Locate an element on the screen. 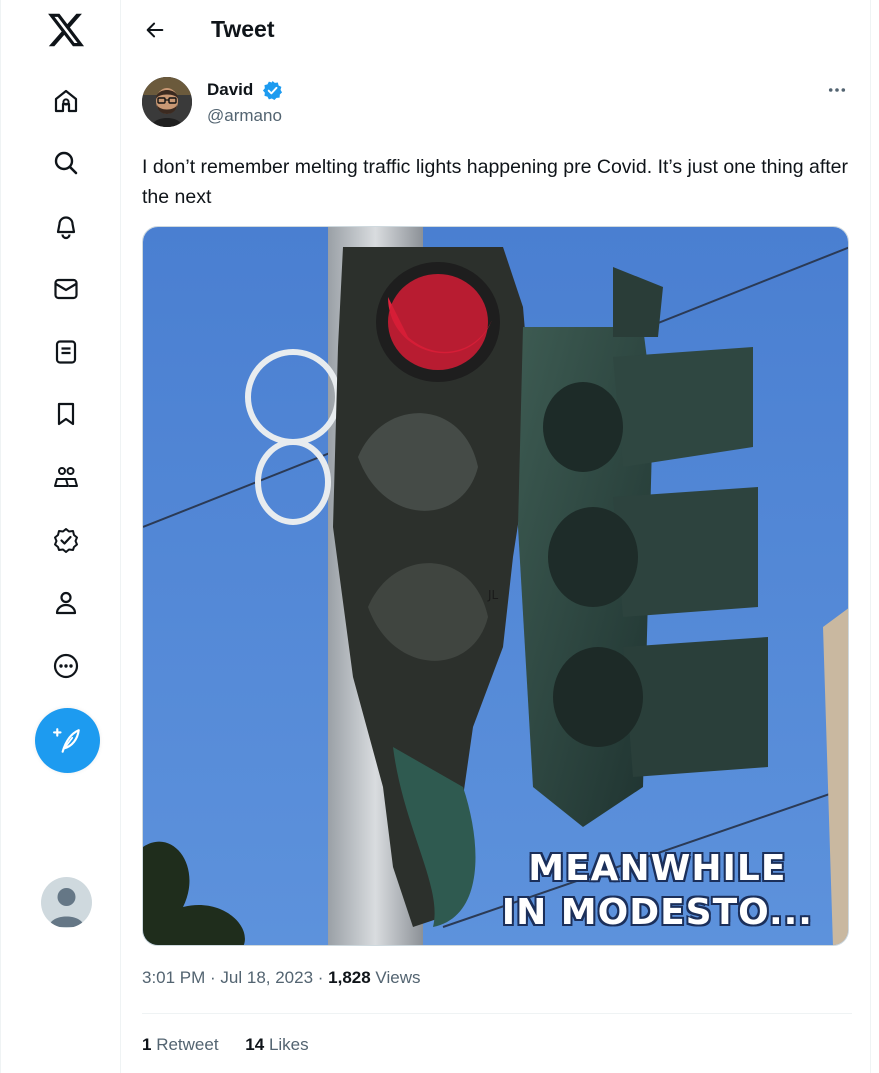 The height and width of the screenshot is (1073, 879). bookmark-icon is located at coordinates (66, 414).